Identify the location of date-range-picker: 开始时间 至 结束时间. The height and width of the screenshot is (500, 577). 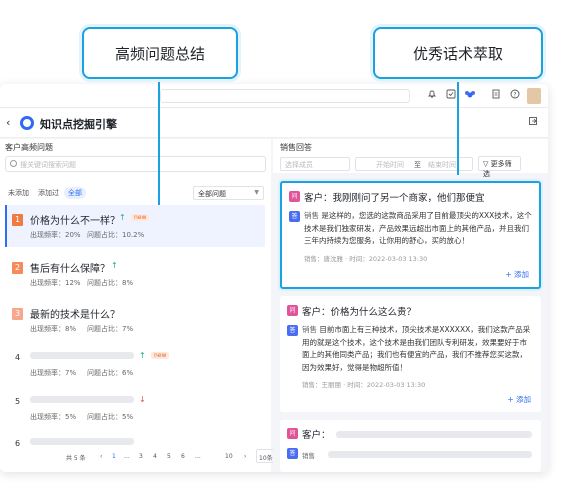
(414, 164).